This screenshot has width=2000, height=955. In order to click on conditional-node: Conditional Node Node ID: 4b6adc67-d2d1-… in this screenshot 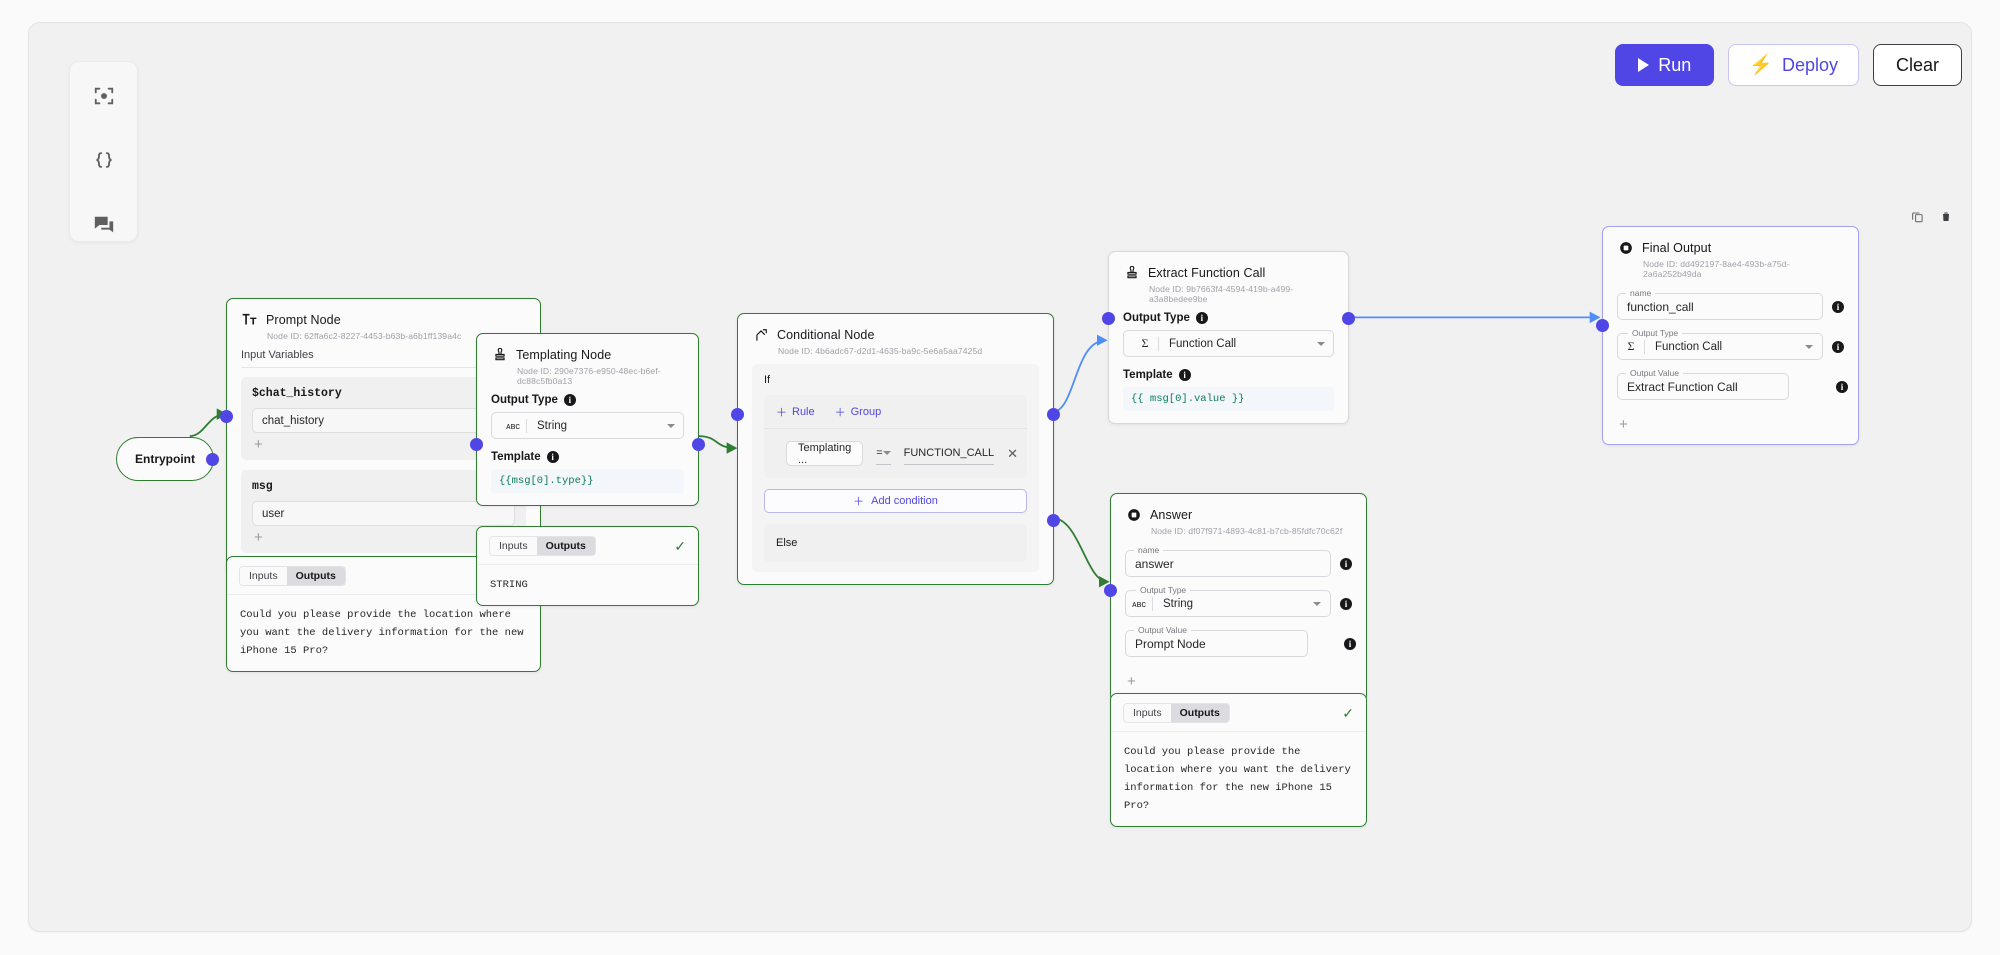, I will do `click(895, 449)`.